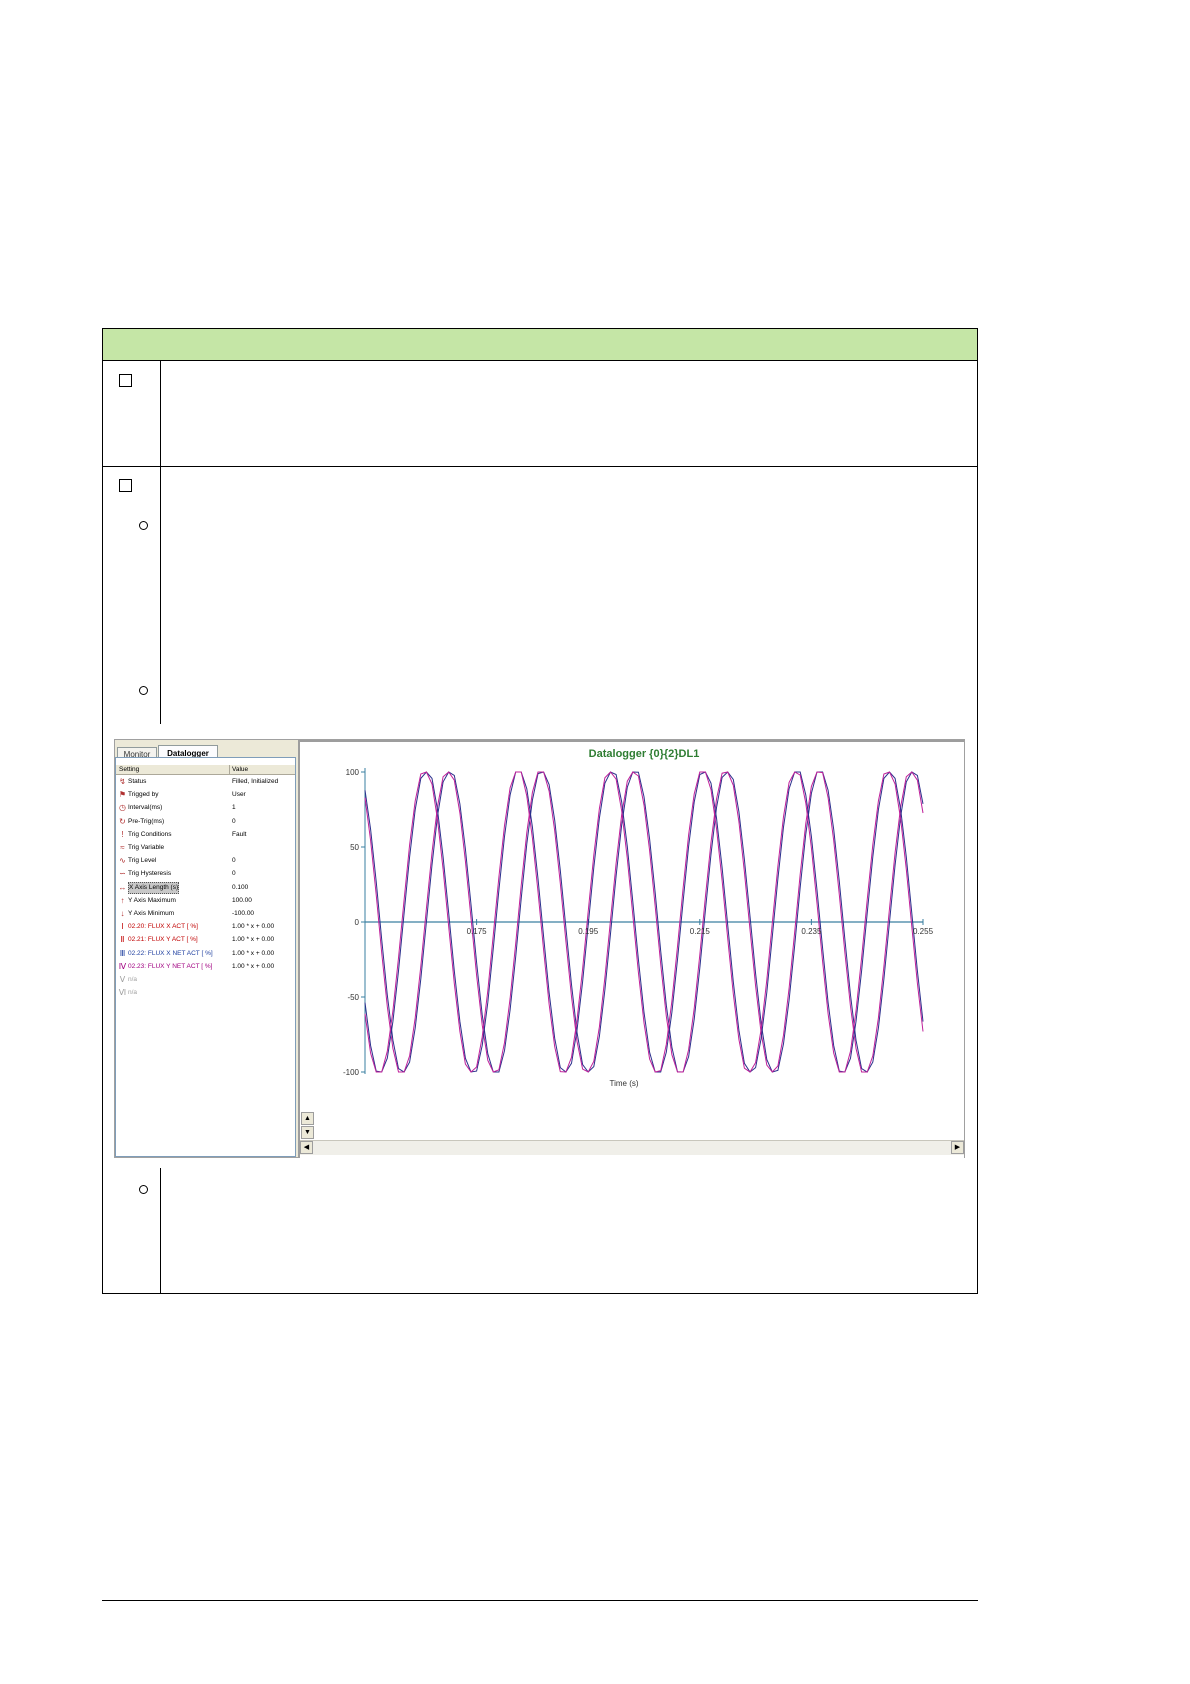  I want to click on variable-icon: ≈, so click(122, 847).